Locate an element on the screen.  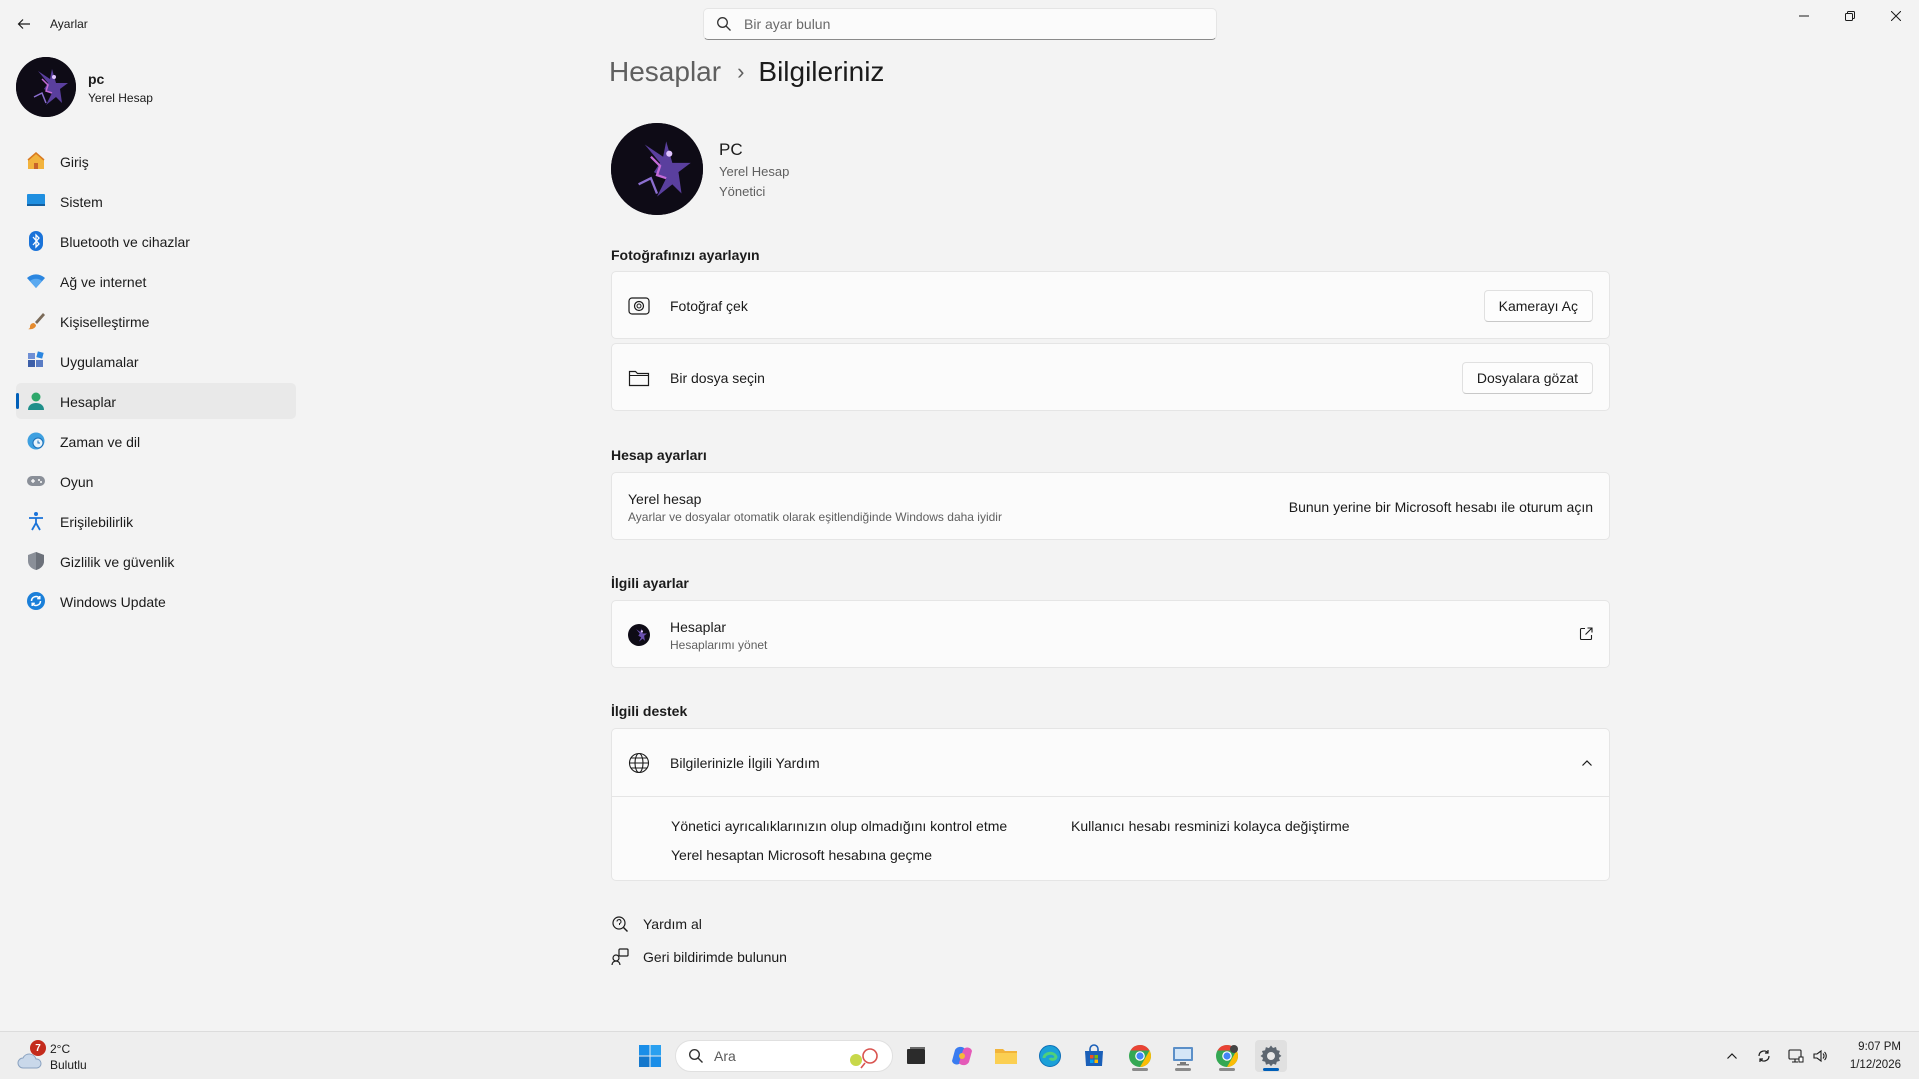
chrome-profile-2-button is located at coordinates (1227, 1056).